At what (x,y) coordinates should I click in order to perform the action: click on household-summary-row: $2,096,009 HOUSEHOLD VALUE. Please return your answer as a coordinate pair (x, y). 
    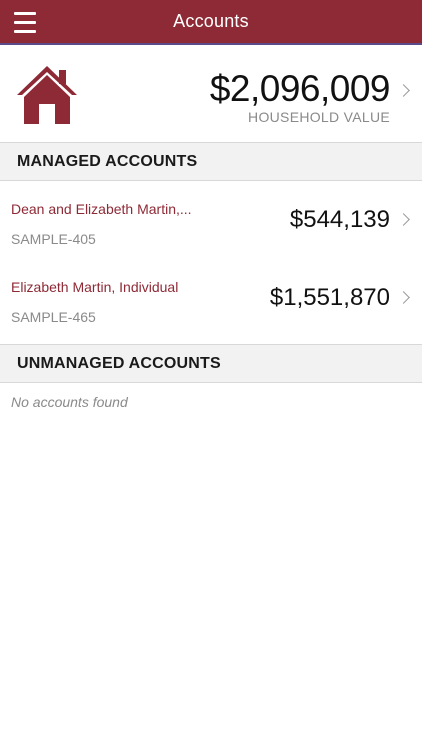
    Looking at the image, I should click on (211, 95).